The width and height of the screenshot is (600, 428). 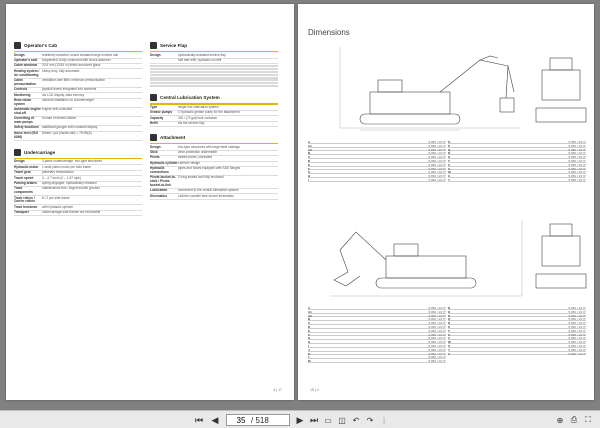 I want to click on spec-label: Grease pumps, so click(x=161, y=112).